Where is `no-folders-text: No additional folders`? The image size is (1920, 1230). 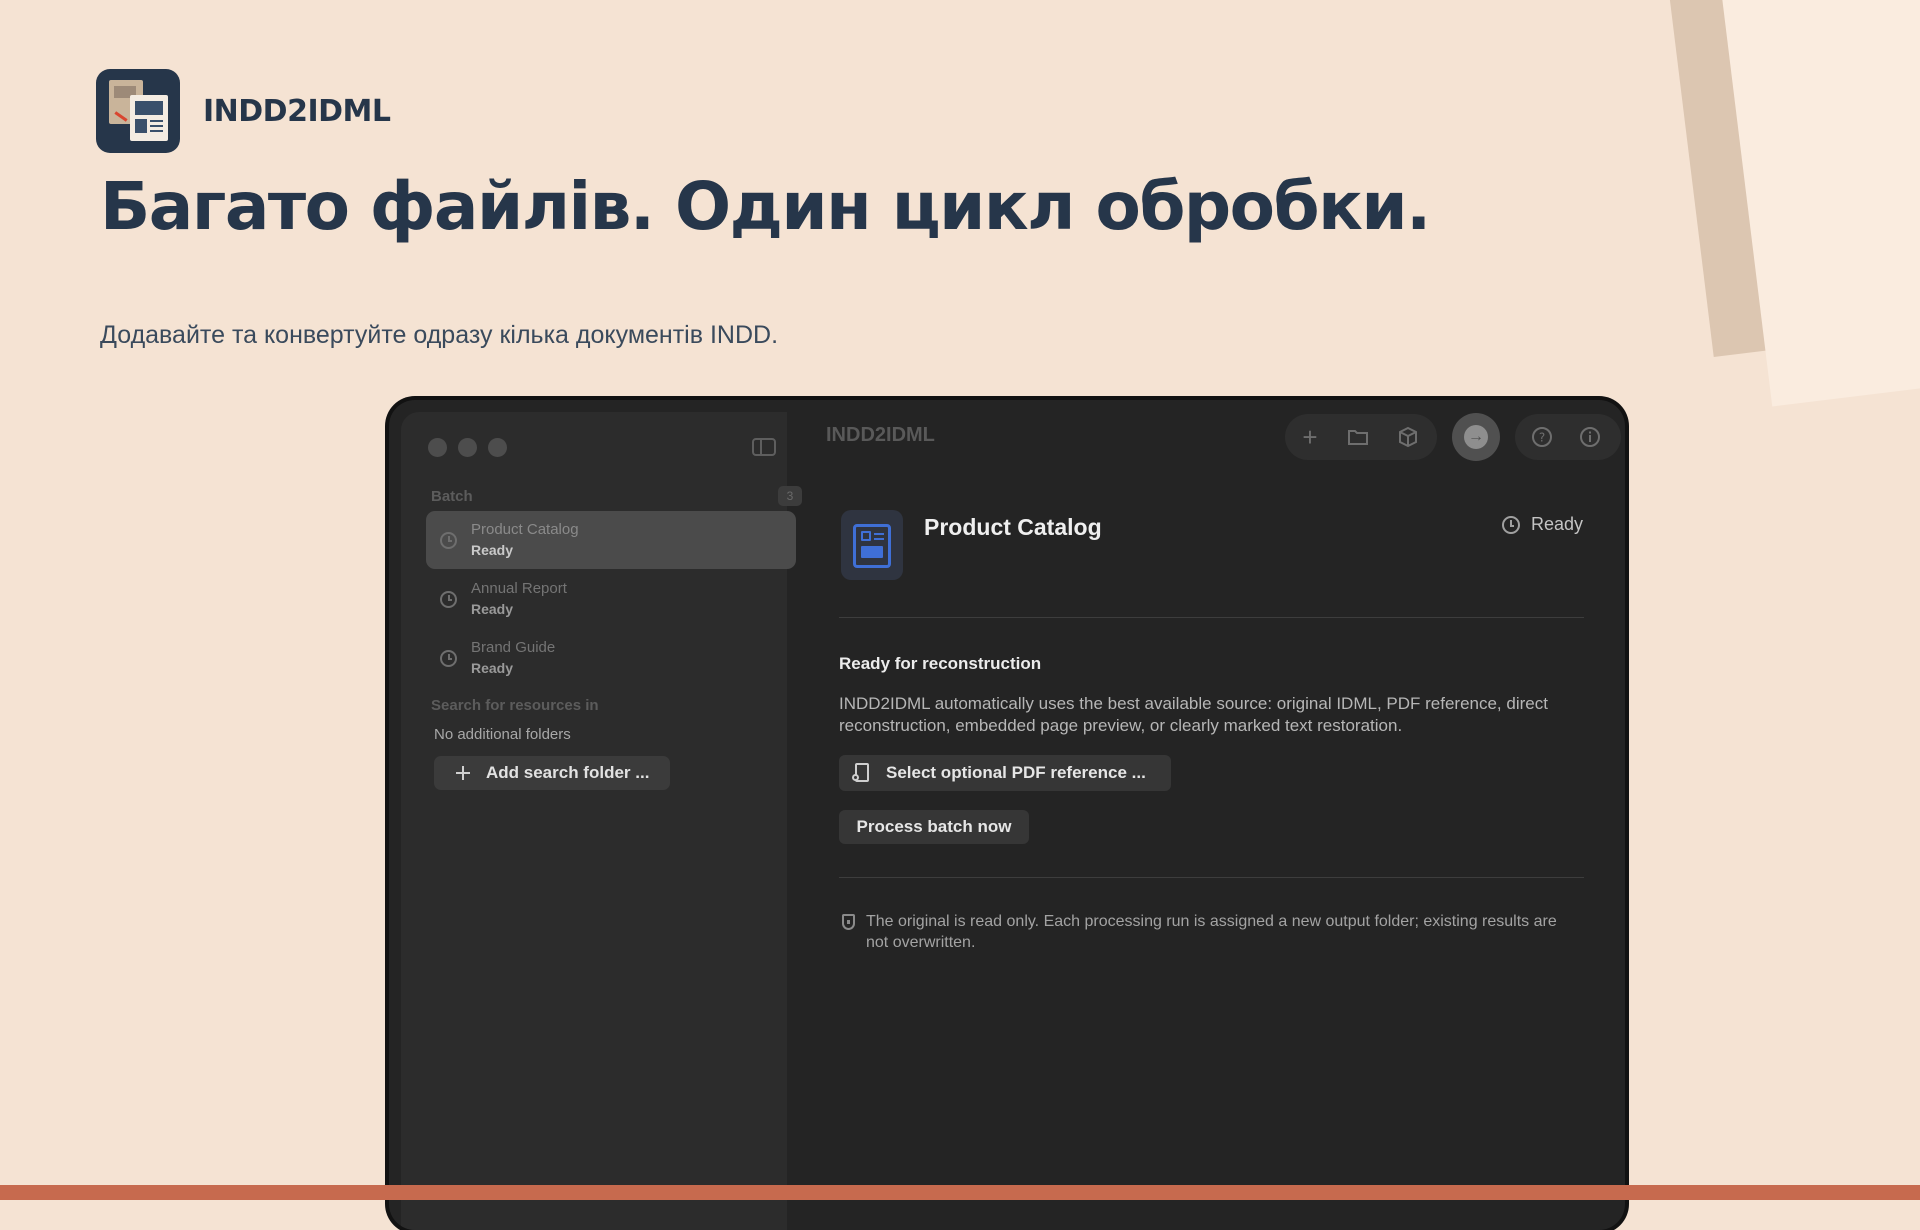
no-folders-text: No additional folders is located at coordinates (502, 734).